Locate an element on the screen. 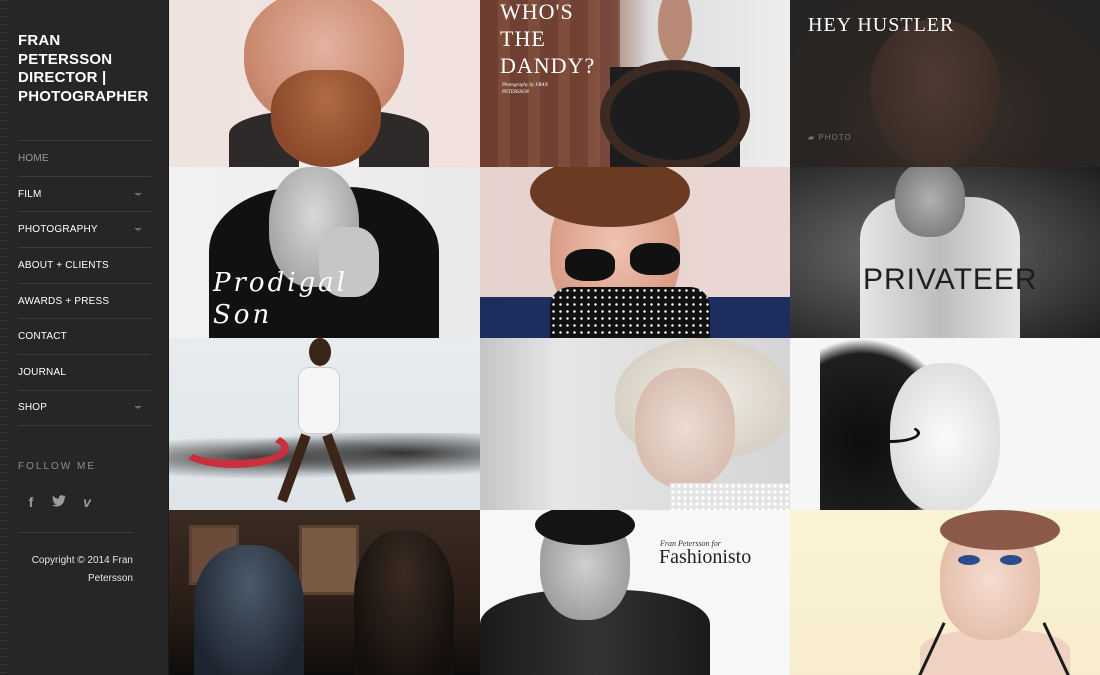 The height and width of the screenshot is (675, 1100). twitter-icon is located at coordinates (59, 502).